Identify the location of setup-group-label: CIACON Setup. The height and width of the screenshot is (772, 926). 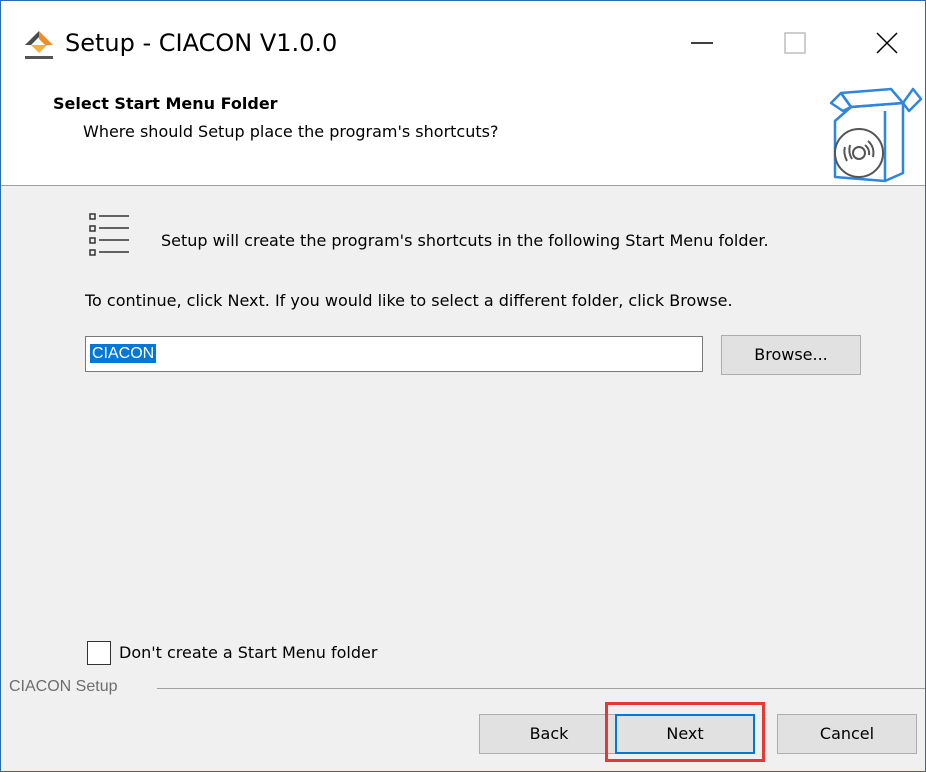
(63, 686).